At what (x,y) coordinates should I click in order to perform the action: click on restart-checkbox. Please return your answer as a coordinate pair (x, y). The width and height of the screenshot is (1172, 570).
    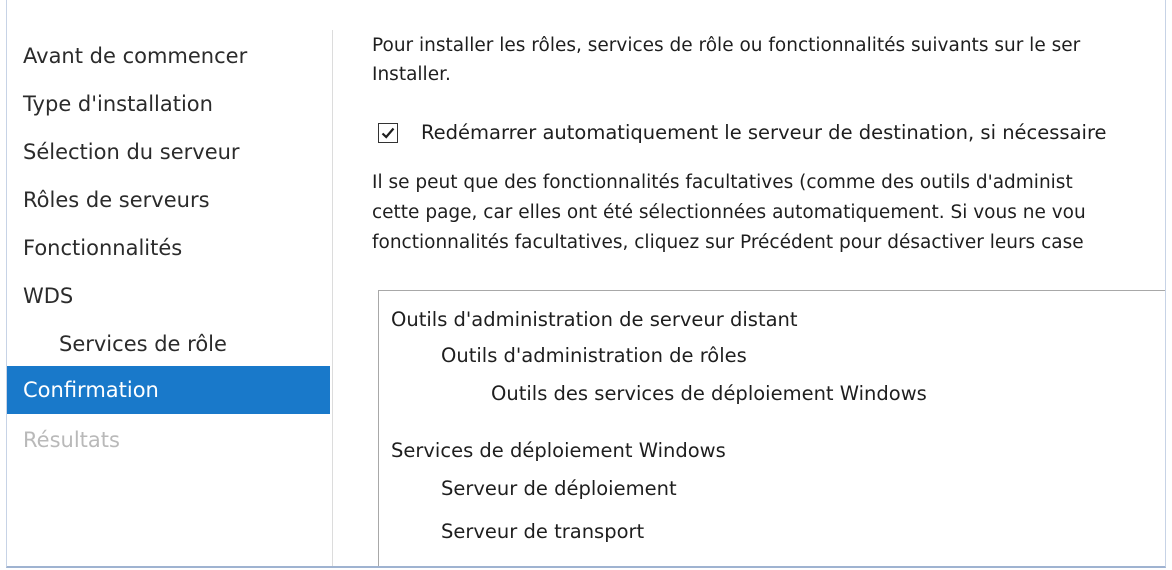
    Looking at the image, I should click on (388, 133).